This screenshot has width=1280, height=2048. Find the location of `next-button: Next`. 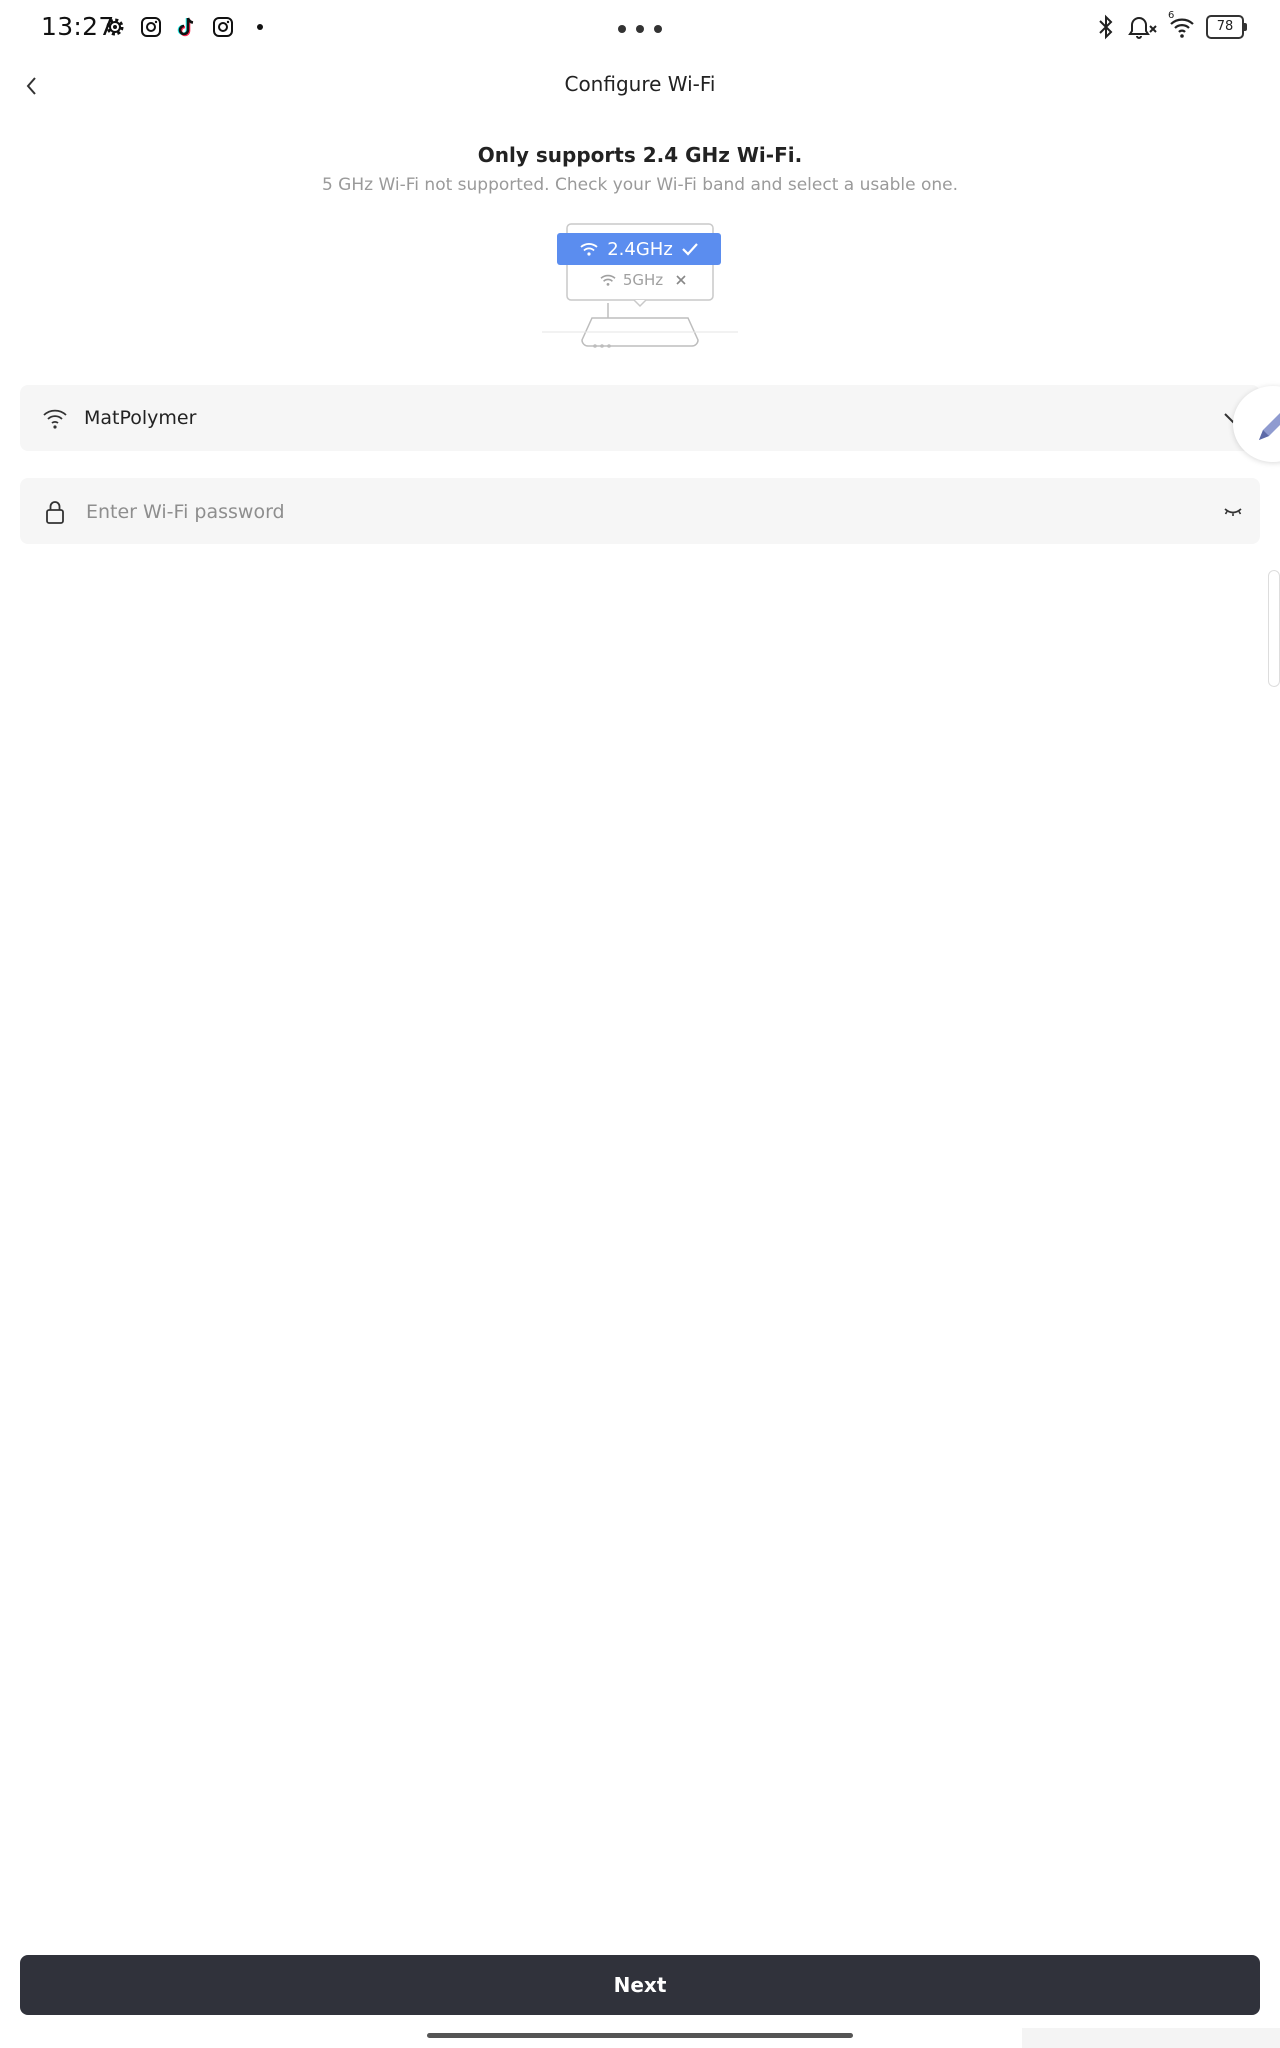

next-button: Next is located at coordinates (640, 1985).